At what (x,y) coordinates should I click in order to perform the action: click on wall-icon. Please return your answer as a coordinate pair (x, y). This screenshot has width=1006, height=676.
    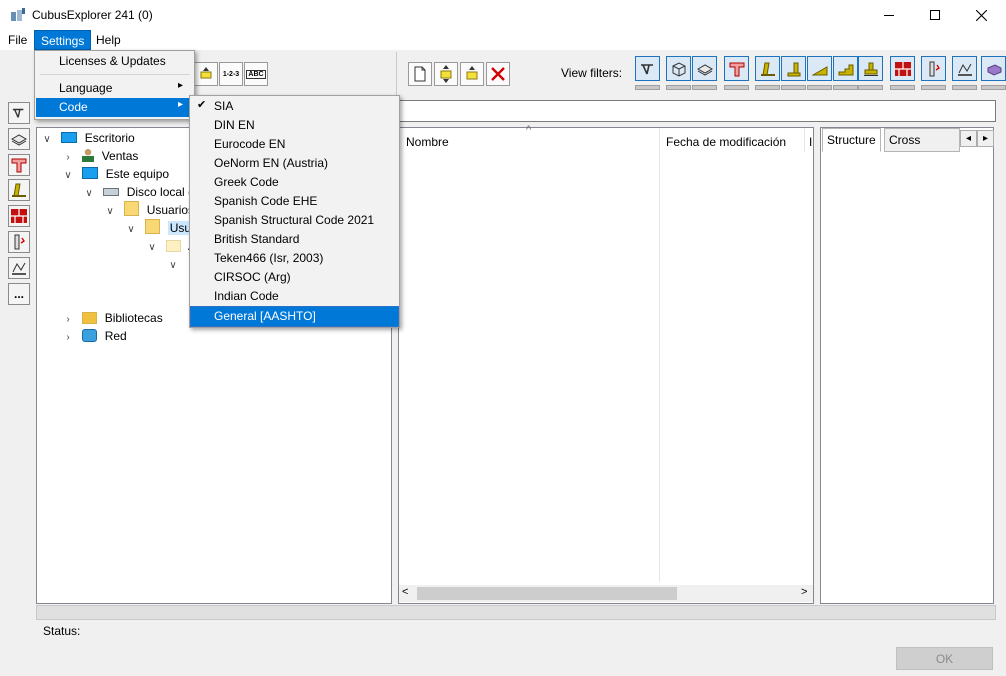
    Looking at the image, I should click on (767, 69).